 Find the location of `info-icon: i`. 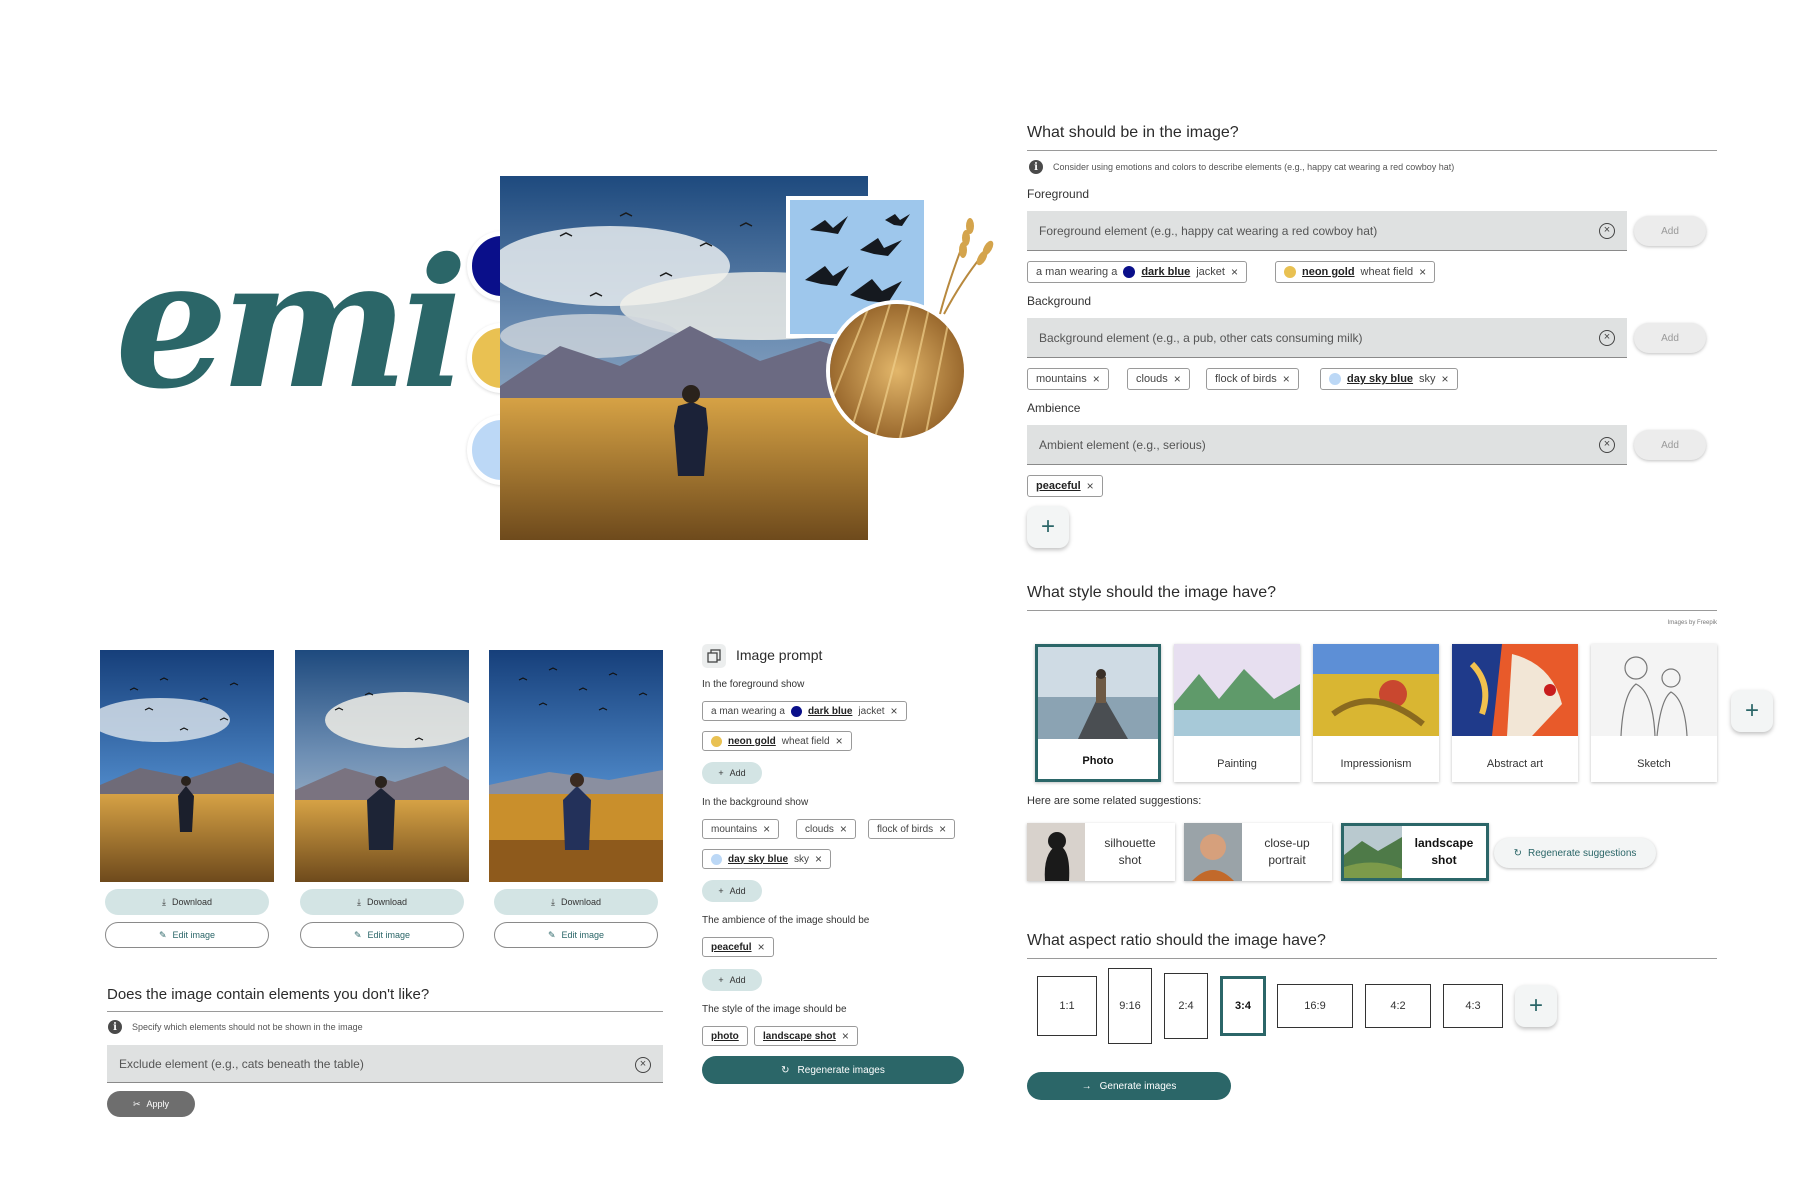

info-icon: i is located at coordinates (1036, 167).